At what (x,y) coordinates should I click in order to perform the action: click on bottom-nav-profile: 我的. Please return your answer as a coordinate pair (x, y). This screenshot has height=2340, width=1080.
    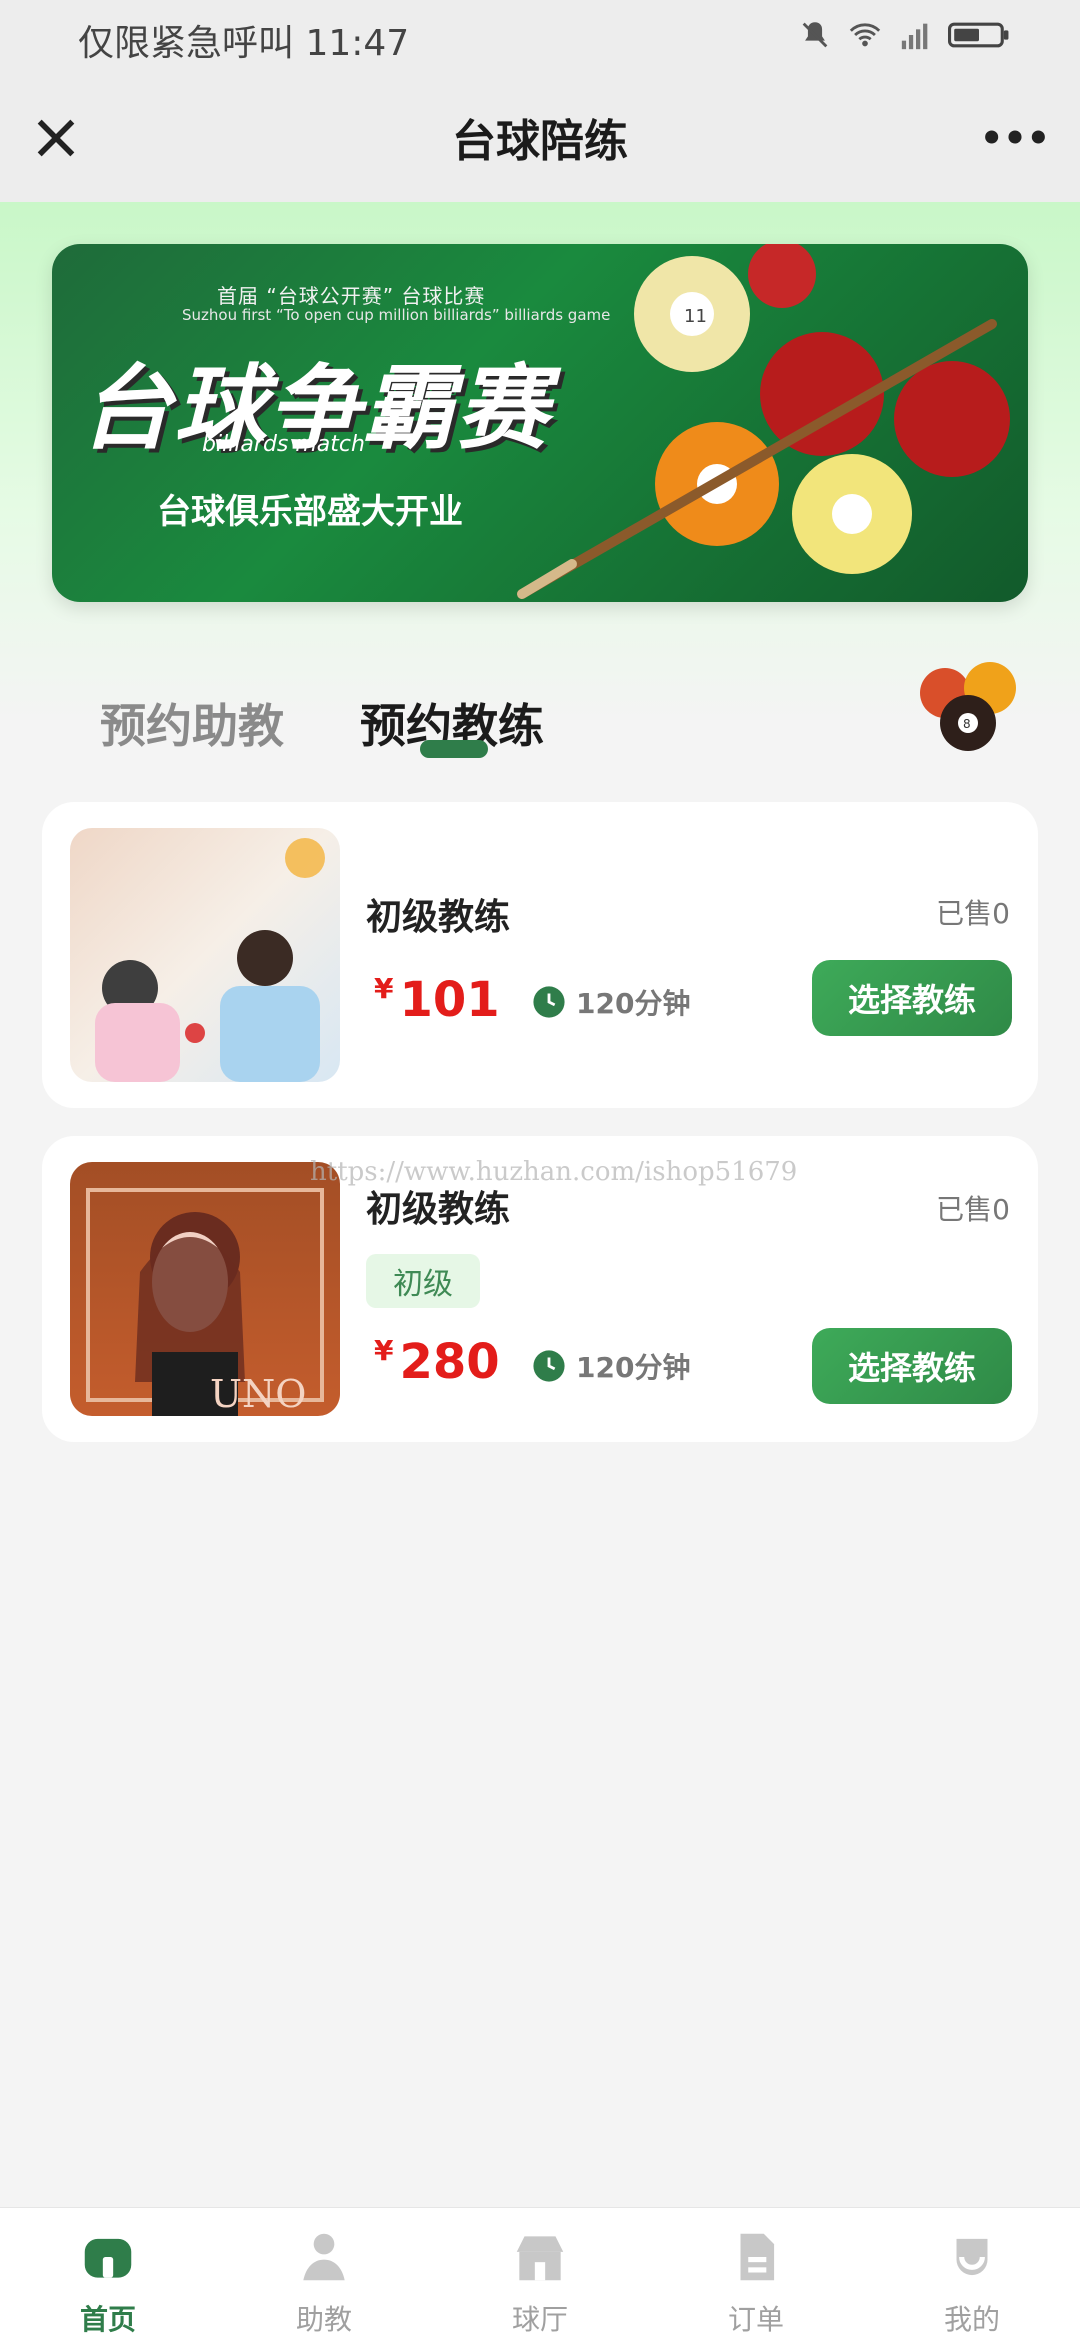
    Looking at the image, I should click on (972, 2281).